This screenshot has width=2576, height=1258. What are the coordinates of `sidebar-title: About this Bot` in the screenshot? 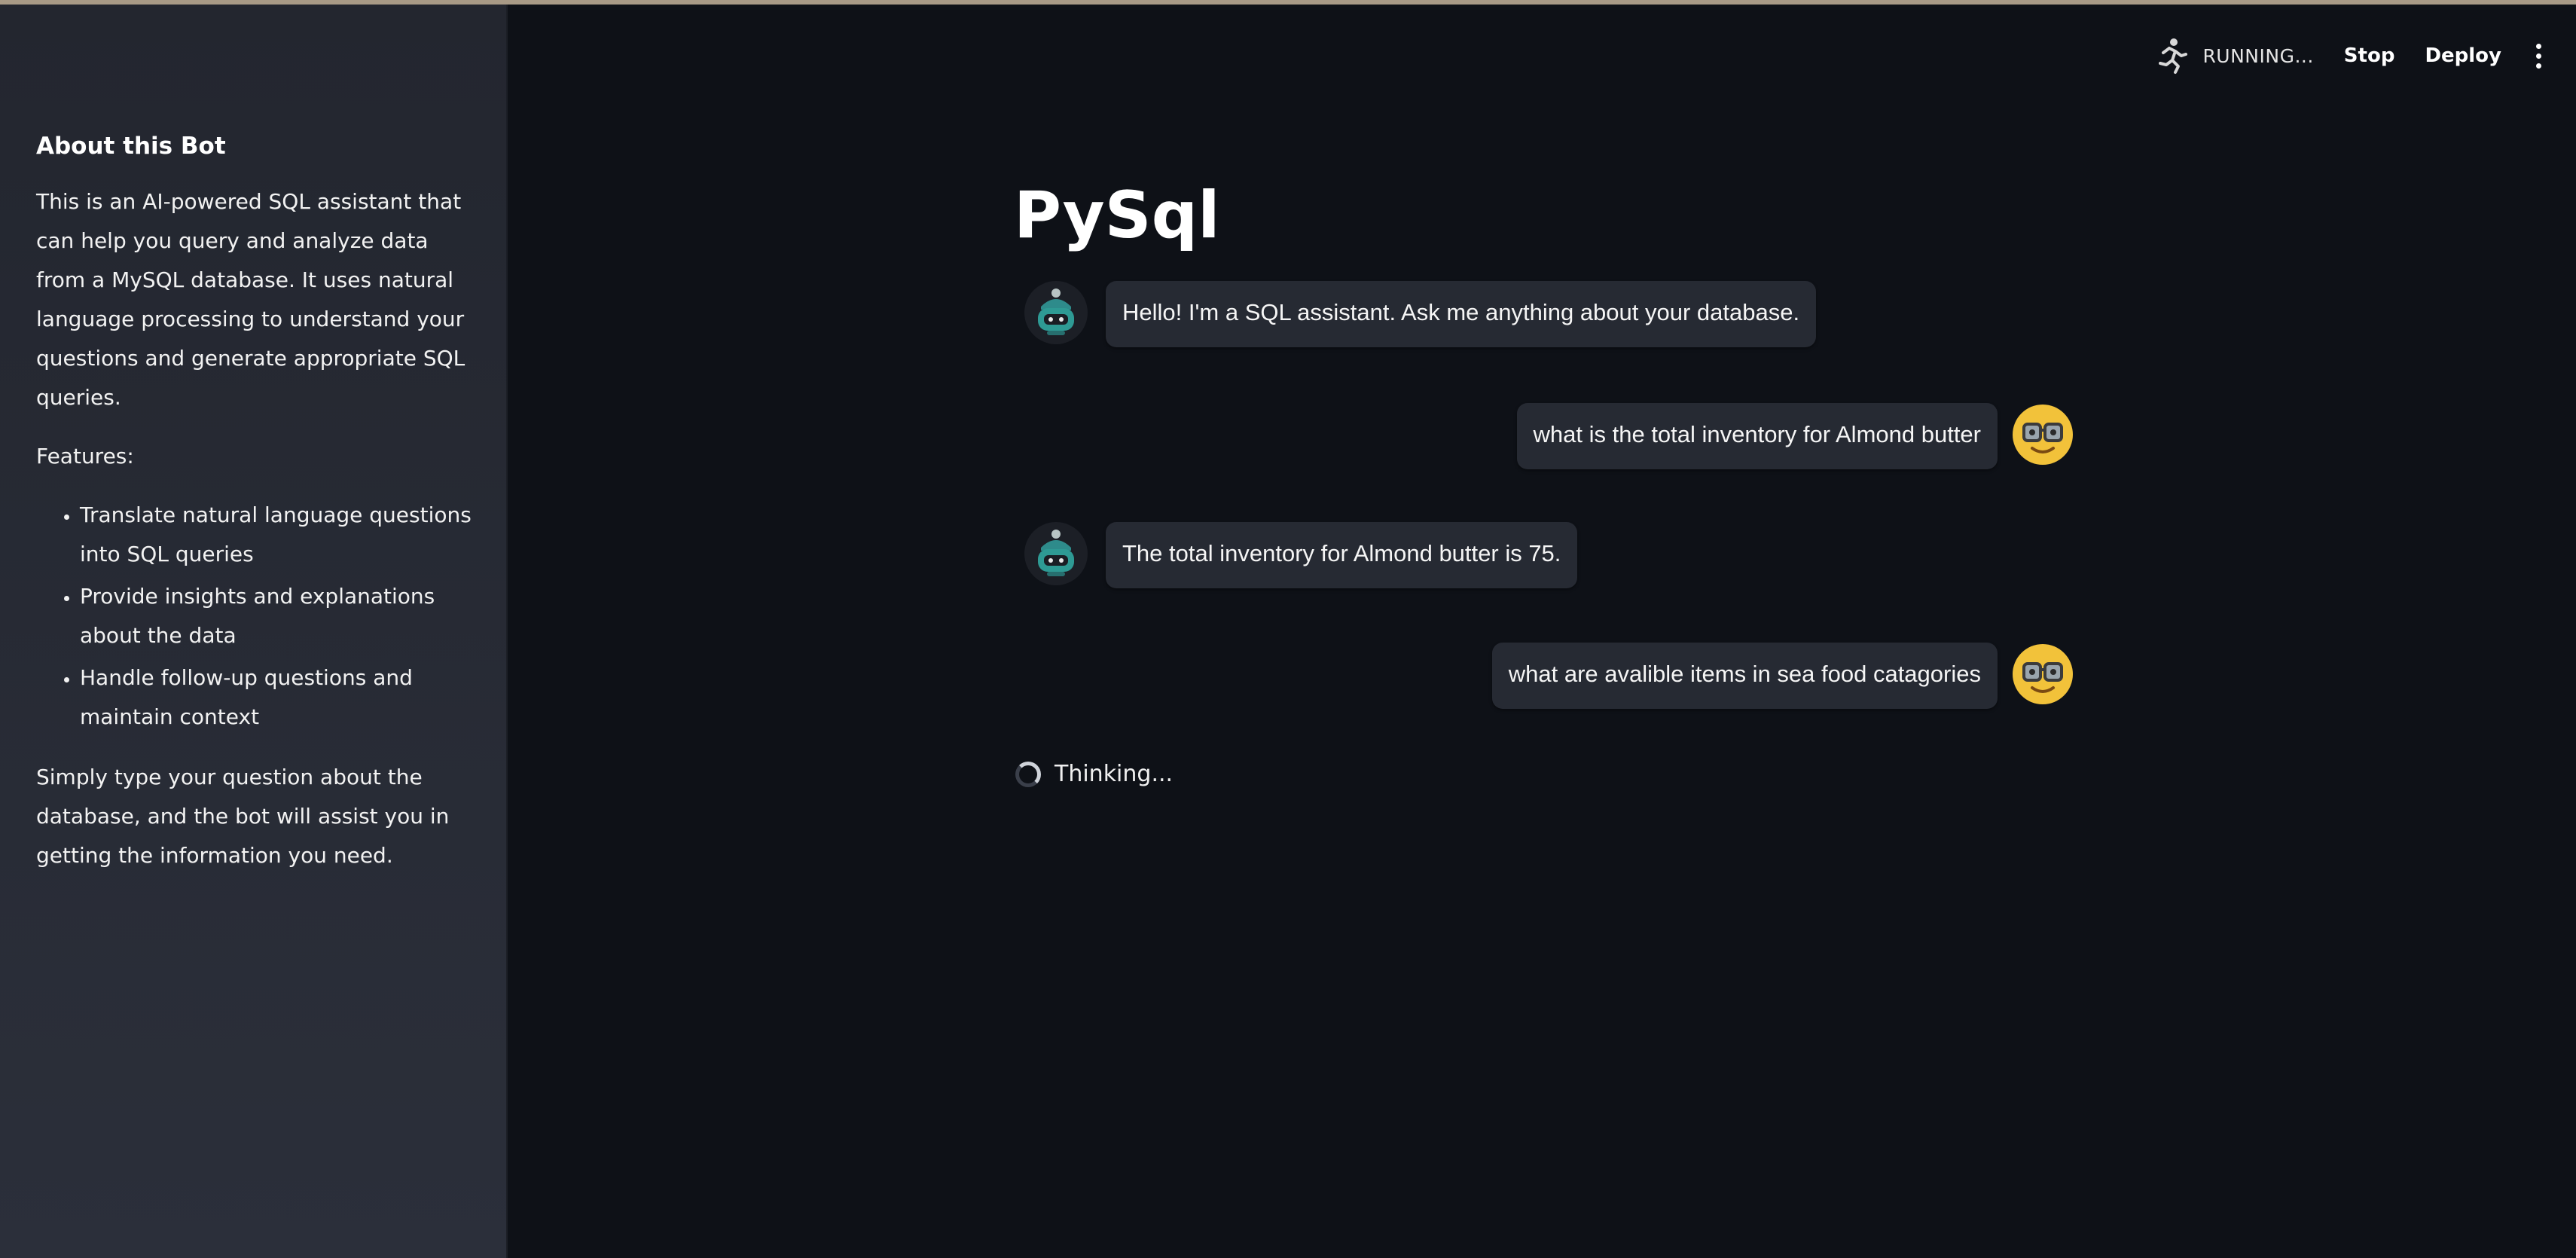 It's located at (131, 146).